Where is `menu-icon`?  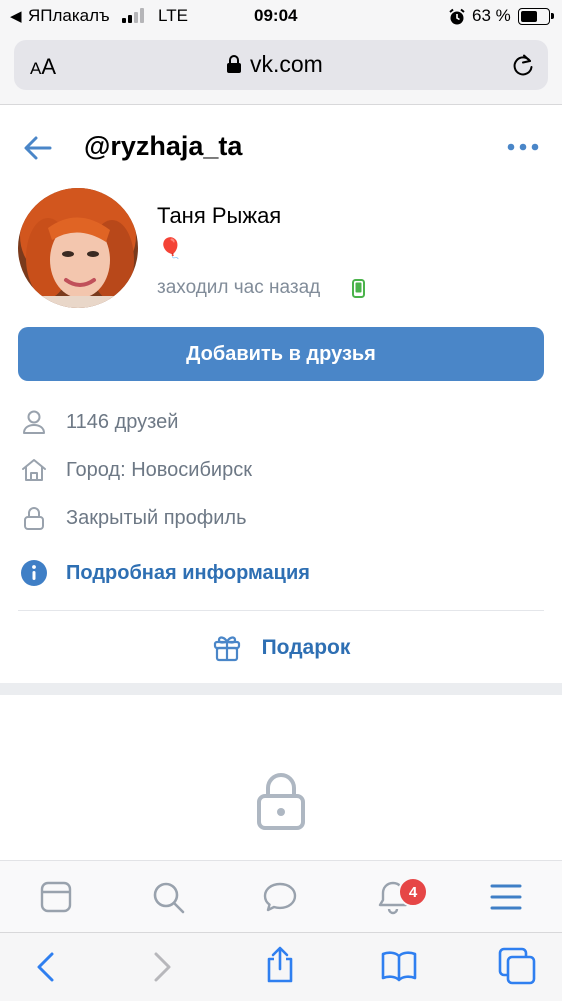 menu-icon is located at coordinates (506, 897).